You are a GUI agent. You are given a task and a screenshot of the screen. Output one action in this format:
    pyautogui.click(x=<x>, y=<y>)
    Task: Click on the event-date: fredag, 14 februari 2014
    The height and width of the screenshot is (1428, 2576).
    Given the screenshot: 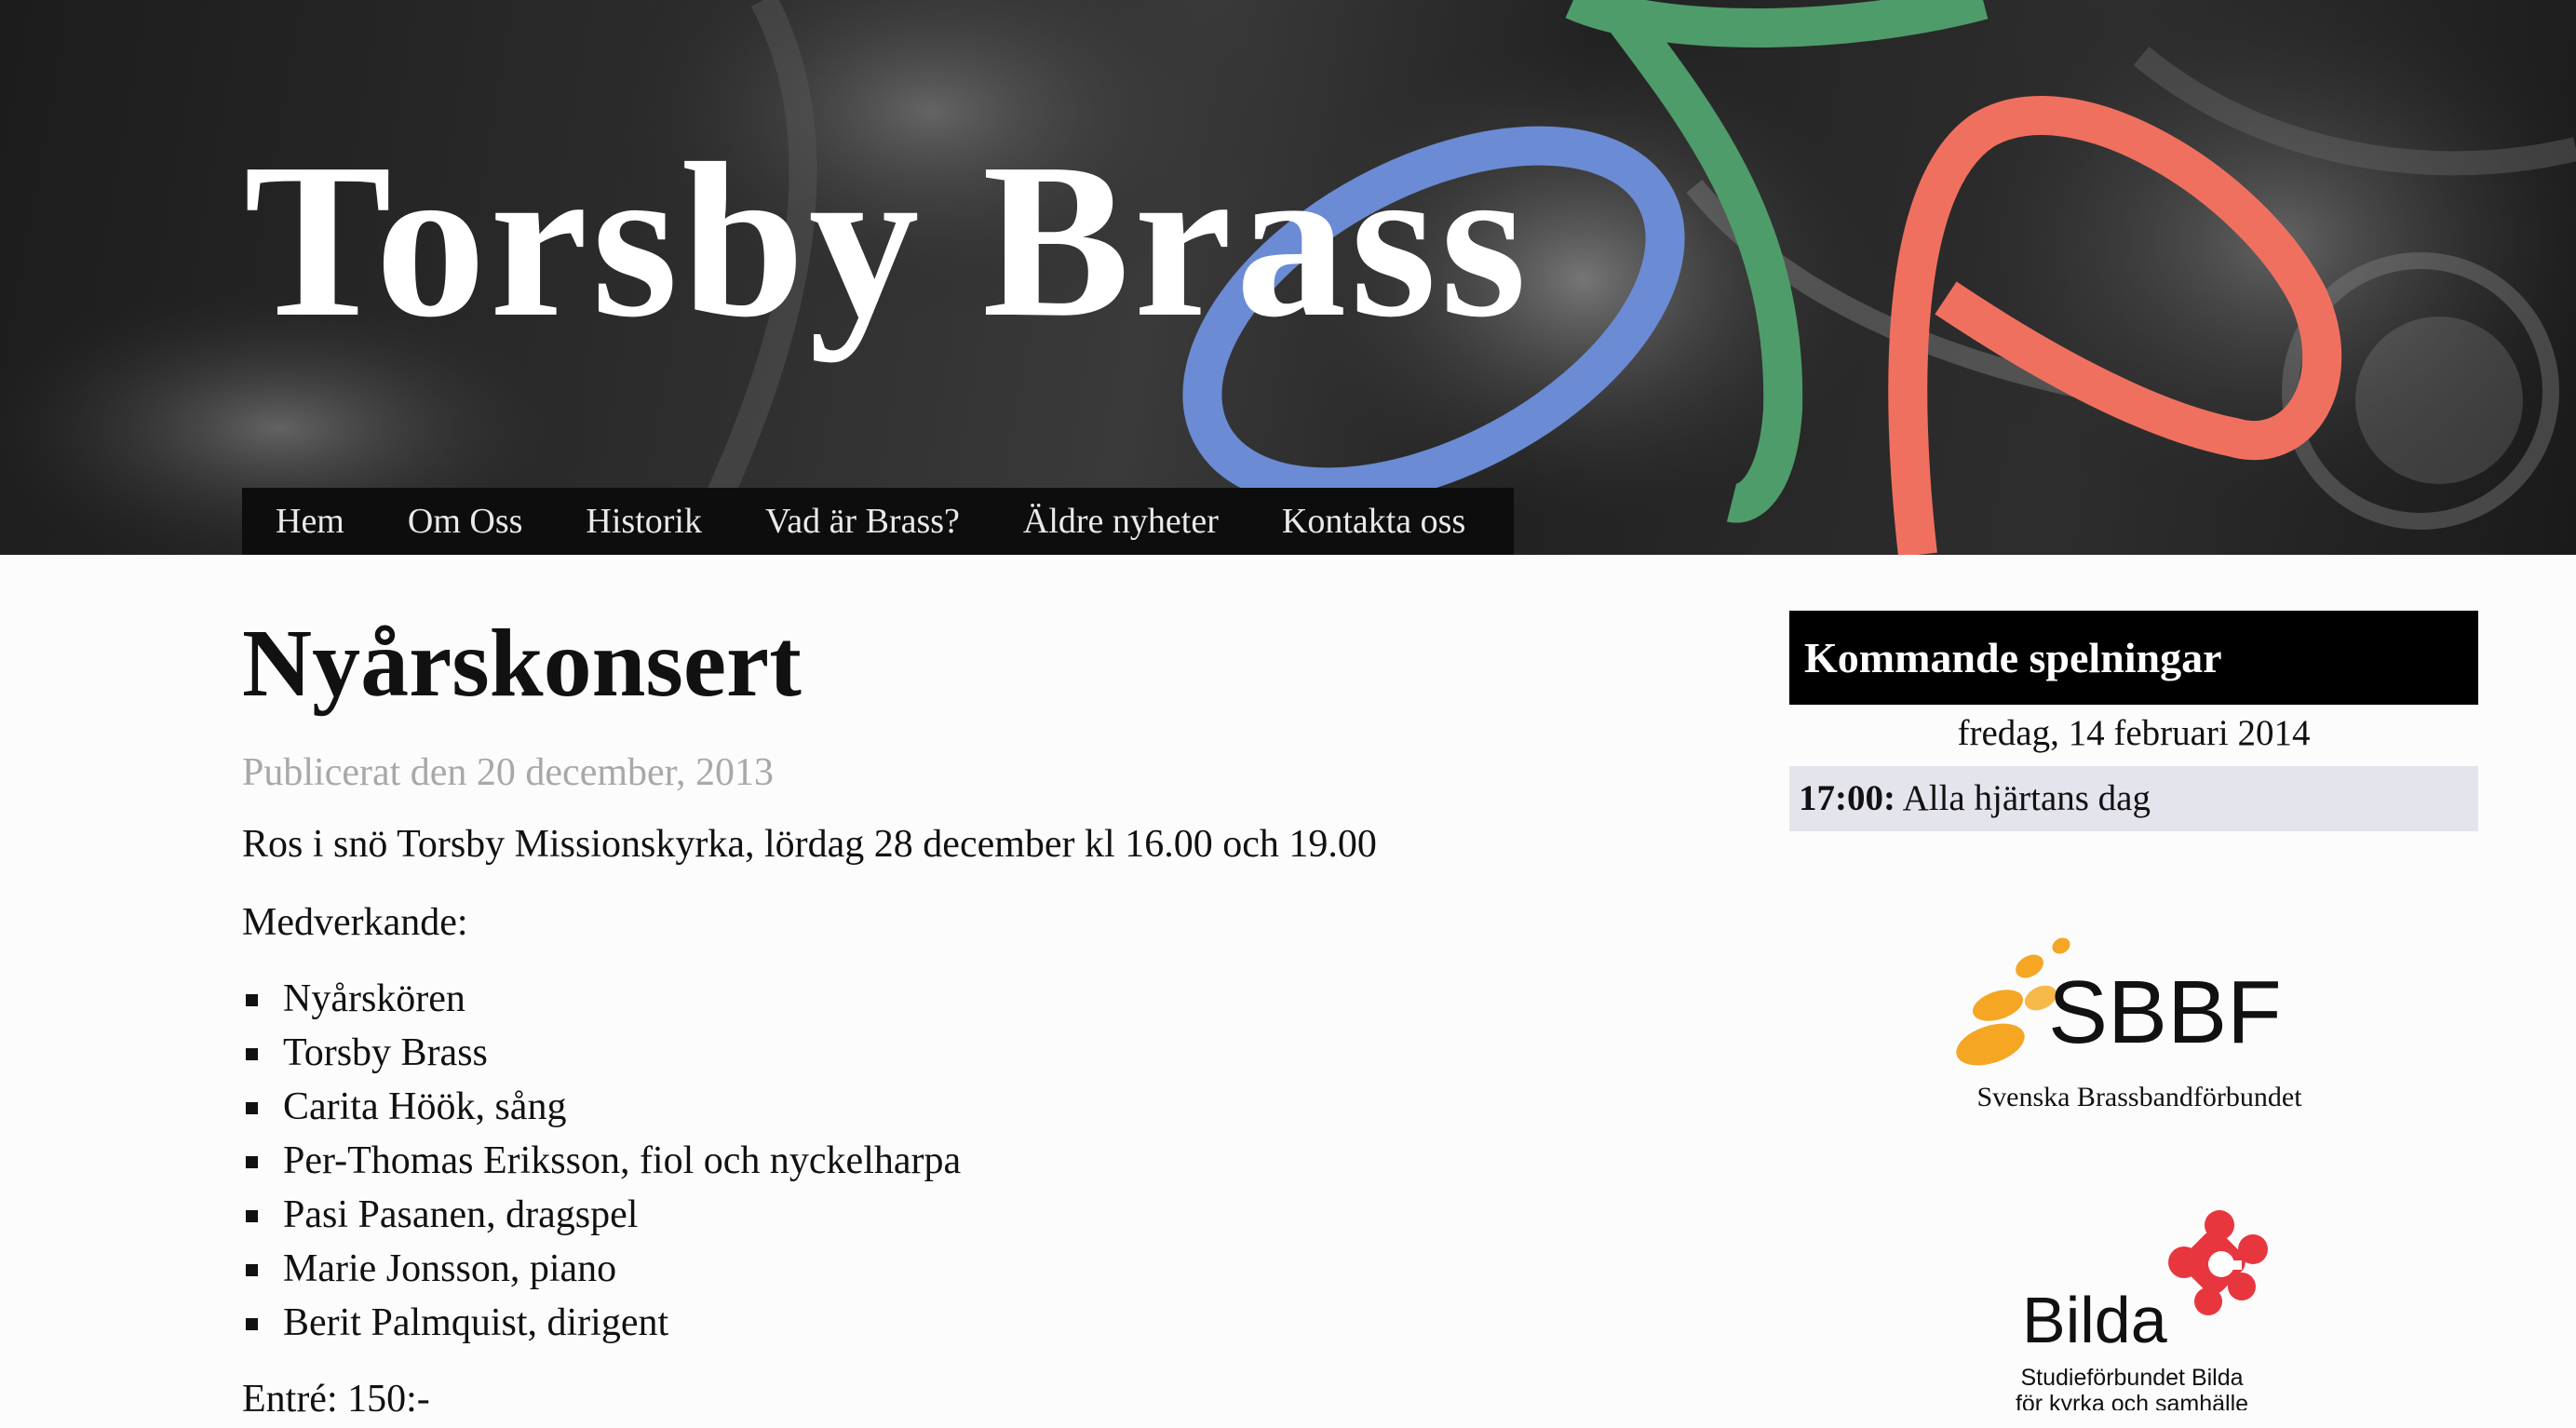 What is the action you would take?
    pyautogui.click(x=2134, y=733)
    